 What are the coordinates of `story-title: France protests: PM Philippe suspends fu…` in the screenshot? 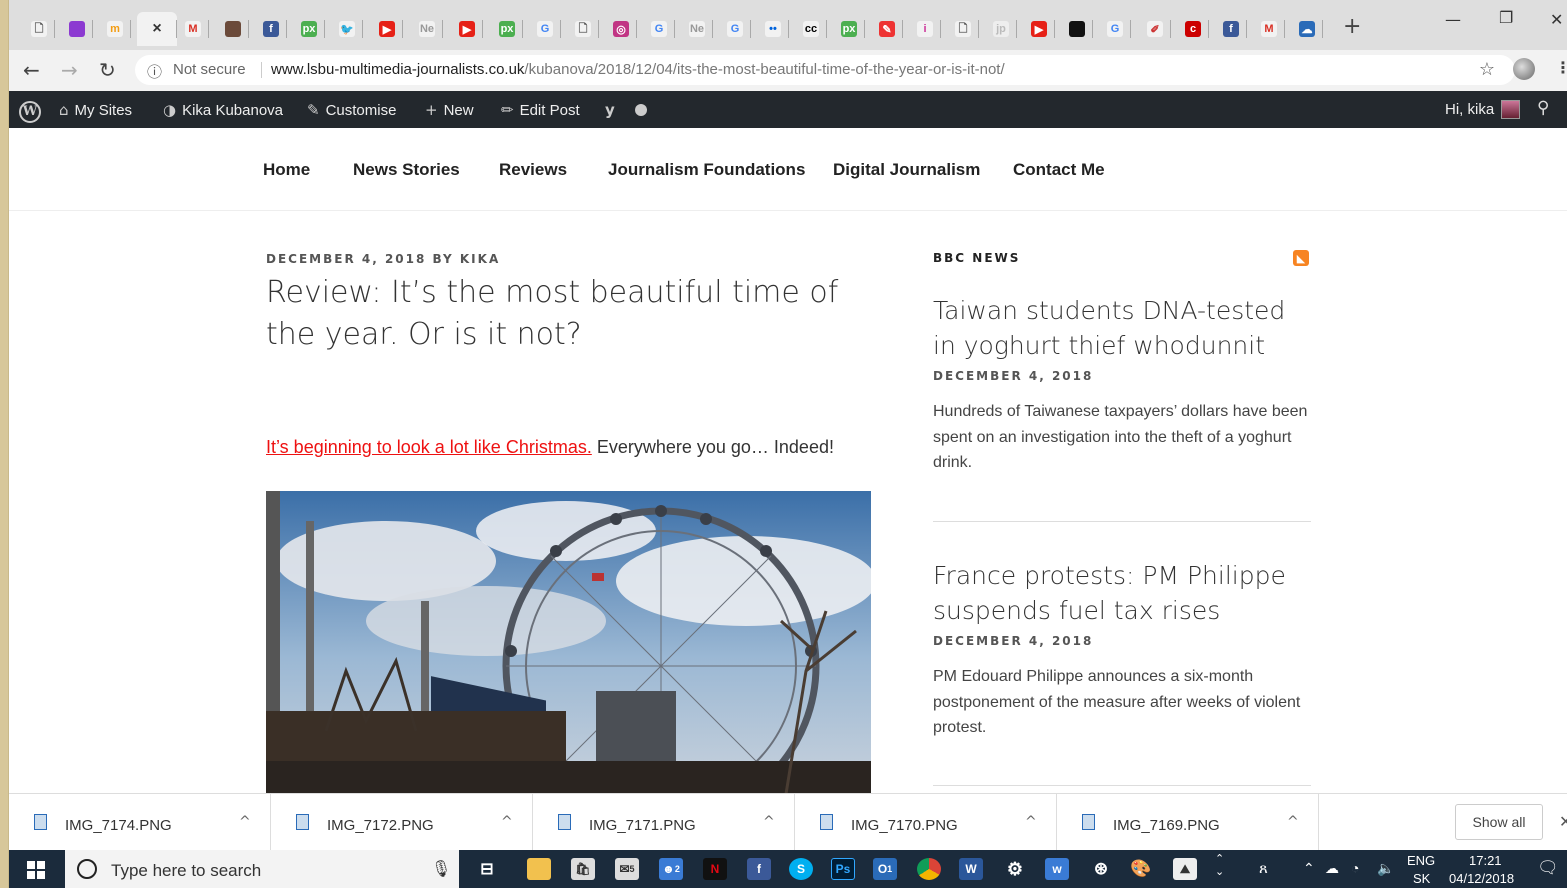 It's located at (1123, 593).